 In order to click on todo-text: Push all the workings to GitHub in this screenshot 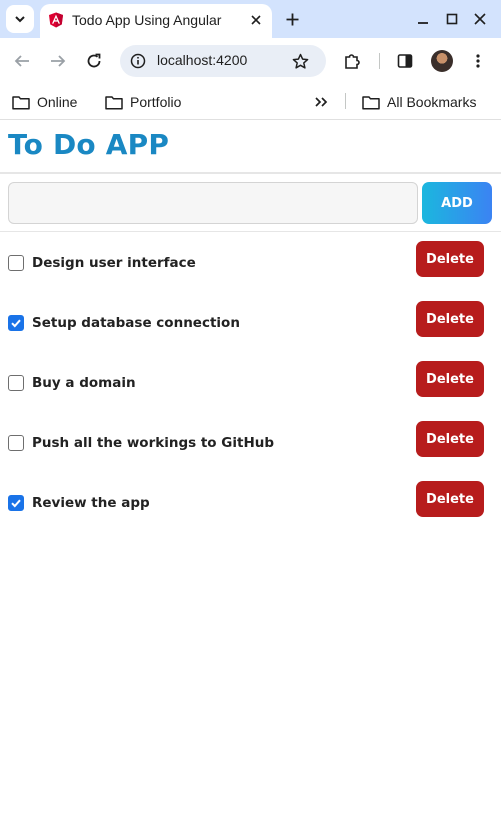, I will do `click(153, 443)`.